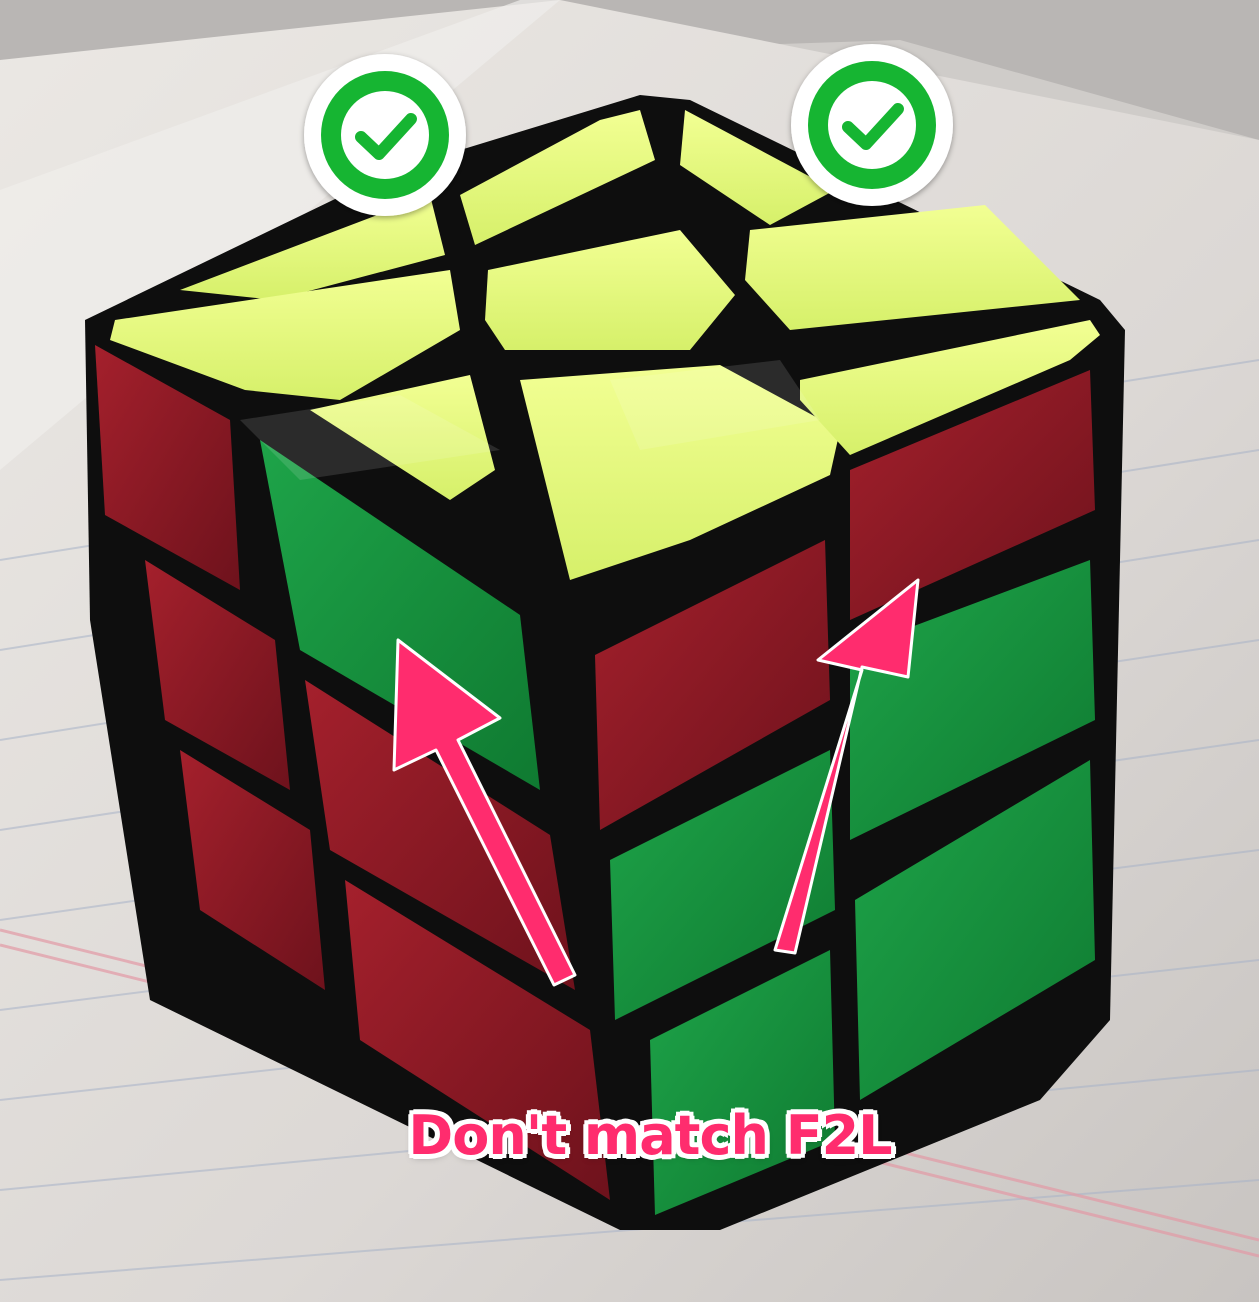 This screenshot has width=1259, height=1302. Describe the element at coordinates (872, 125) in the screenshot. I see `check-badge-right` at that location.